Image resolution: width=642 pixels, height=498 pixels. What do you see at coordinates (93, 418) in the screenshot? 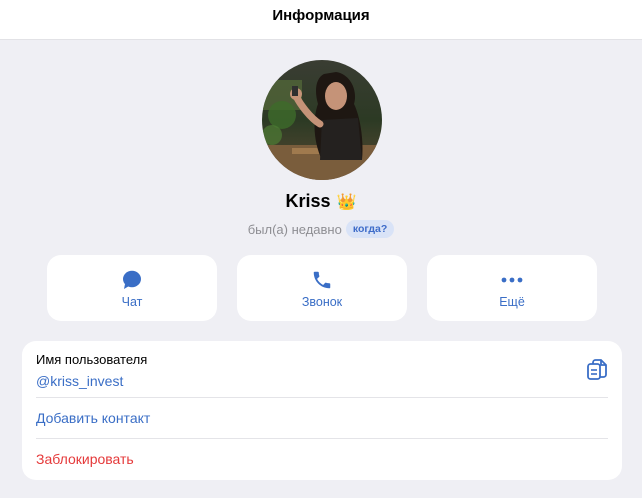
I see `add-contact-link: Добавить контакт` at bounding box center [93, 418].